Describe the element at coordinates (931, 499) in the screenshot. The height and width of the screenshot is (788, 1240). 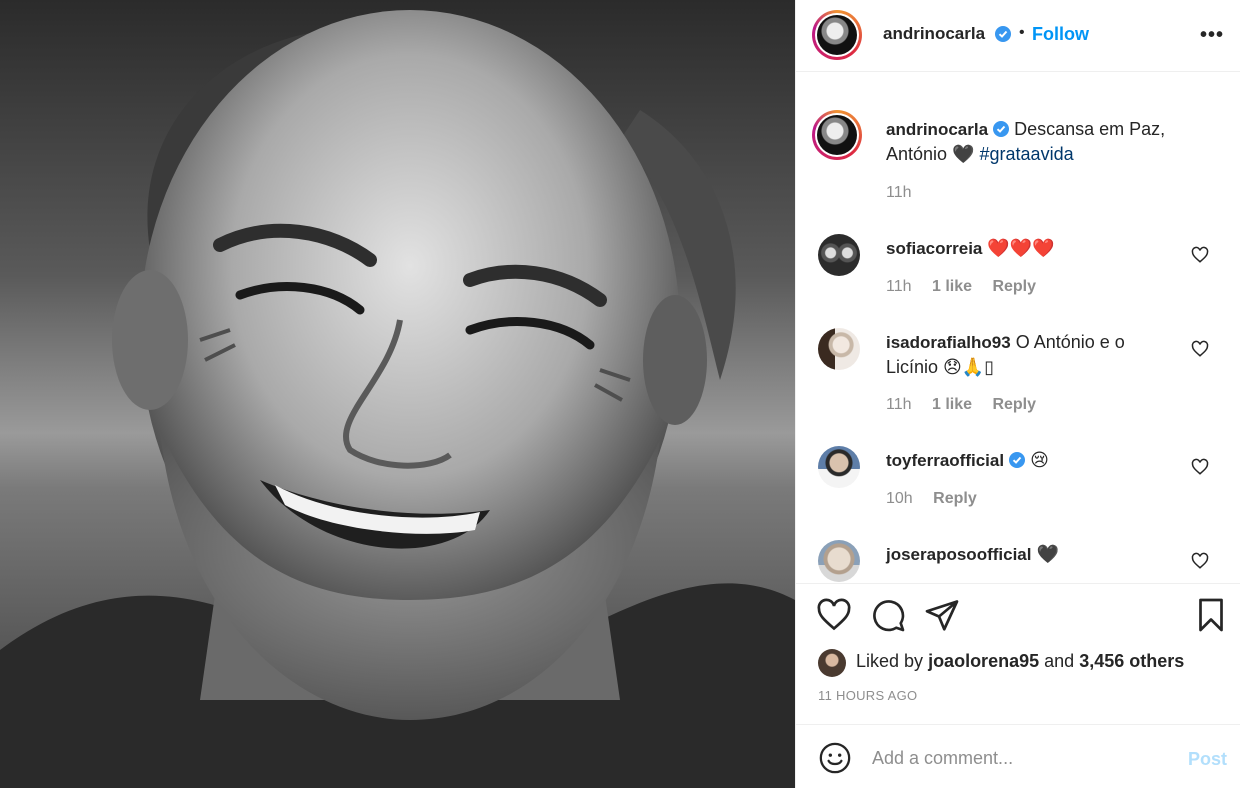
I see `comment-meta: 10h Reply` at that location.